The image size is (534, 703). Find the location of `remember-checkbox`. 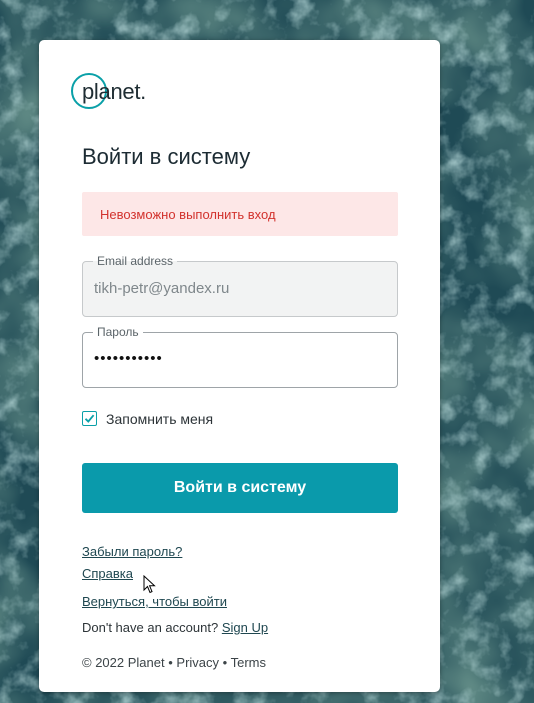

remember-checkbox is located at coordinates (89, 418).